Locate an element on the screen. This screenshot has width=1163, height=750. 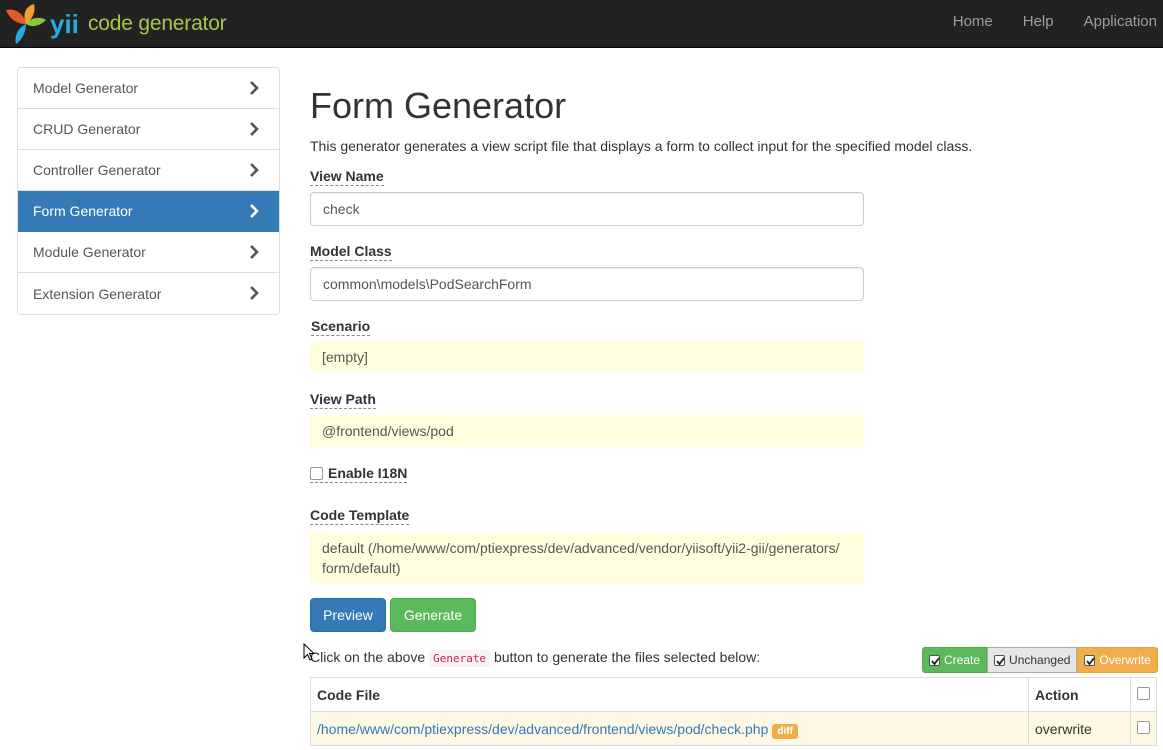
enable-i18n-toggle: Enable I18N is located at coordinates (359, 474).